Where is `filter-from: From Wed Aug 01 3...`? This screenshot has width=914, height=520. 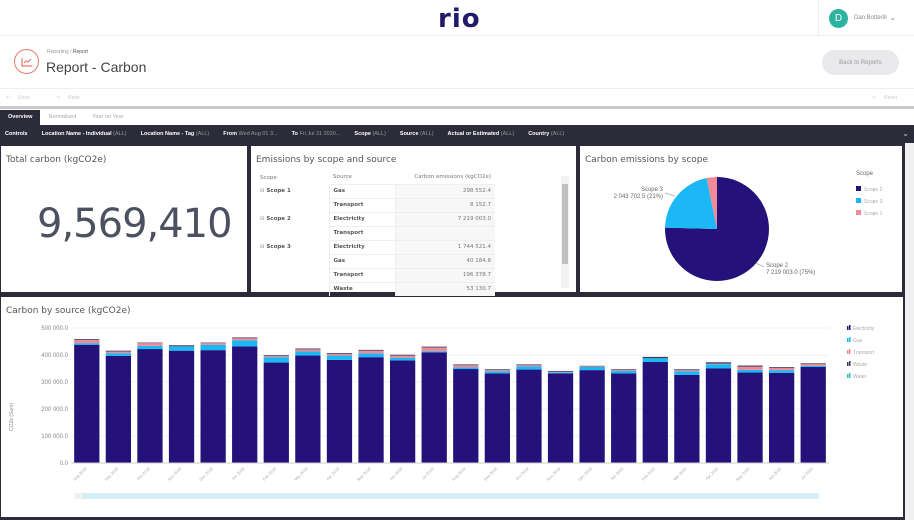 filter-from: From Wed Aug 01 3... is located at coordinates (250, 134).